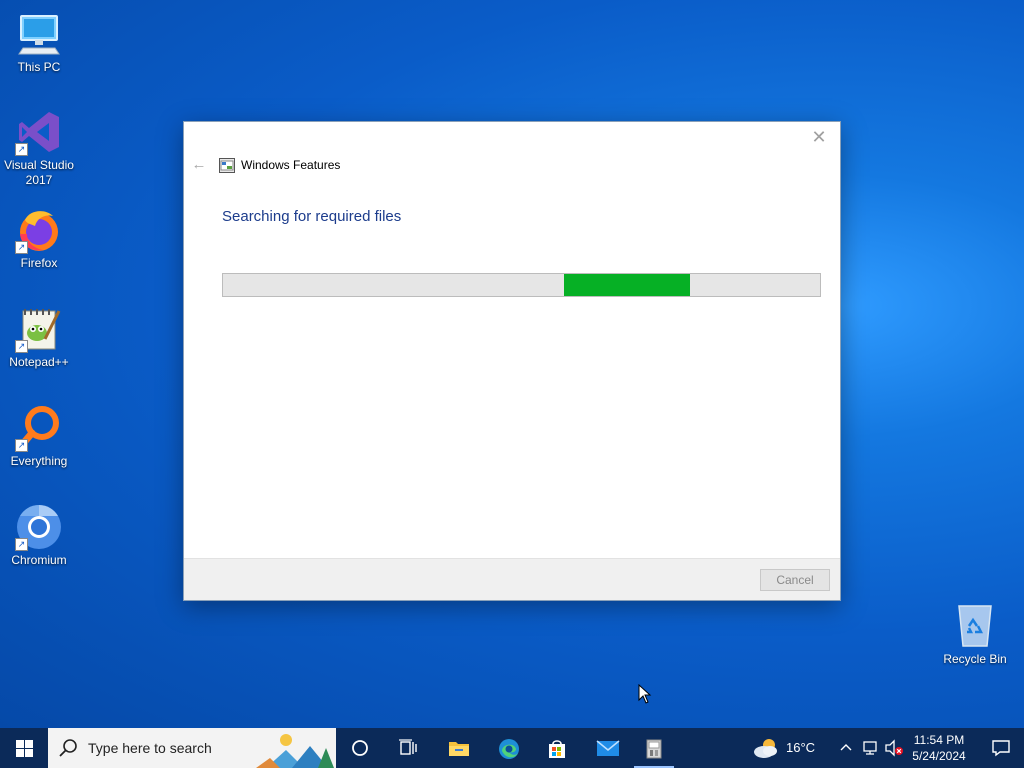  I want to click on search-placeholder: Type here to search, so click(150, 748).